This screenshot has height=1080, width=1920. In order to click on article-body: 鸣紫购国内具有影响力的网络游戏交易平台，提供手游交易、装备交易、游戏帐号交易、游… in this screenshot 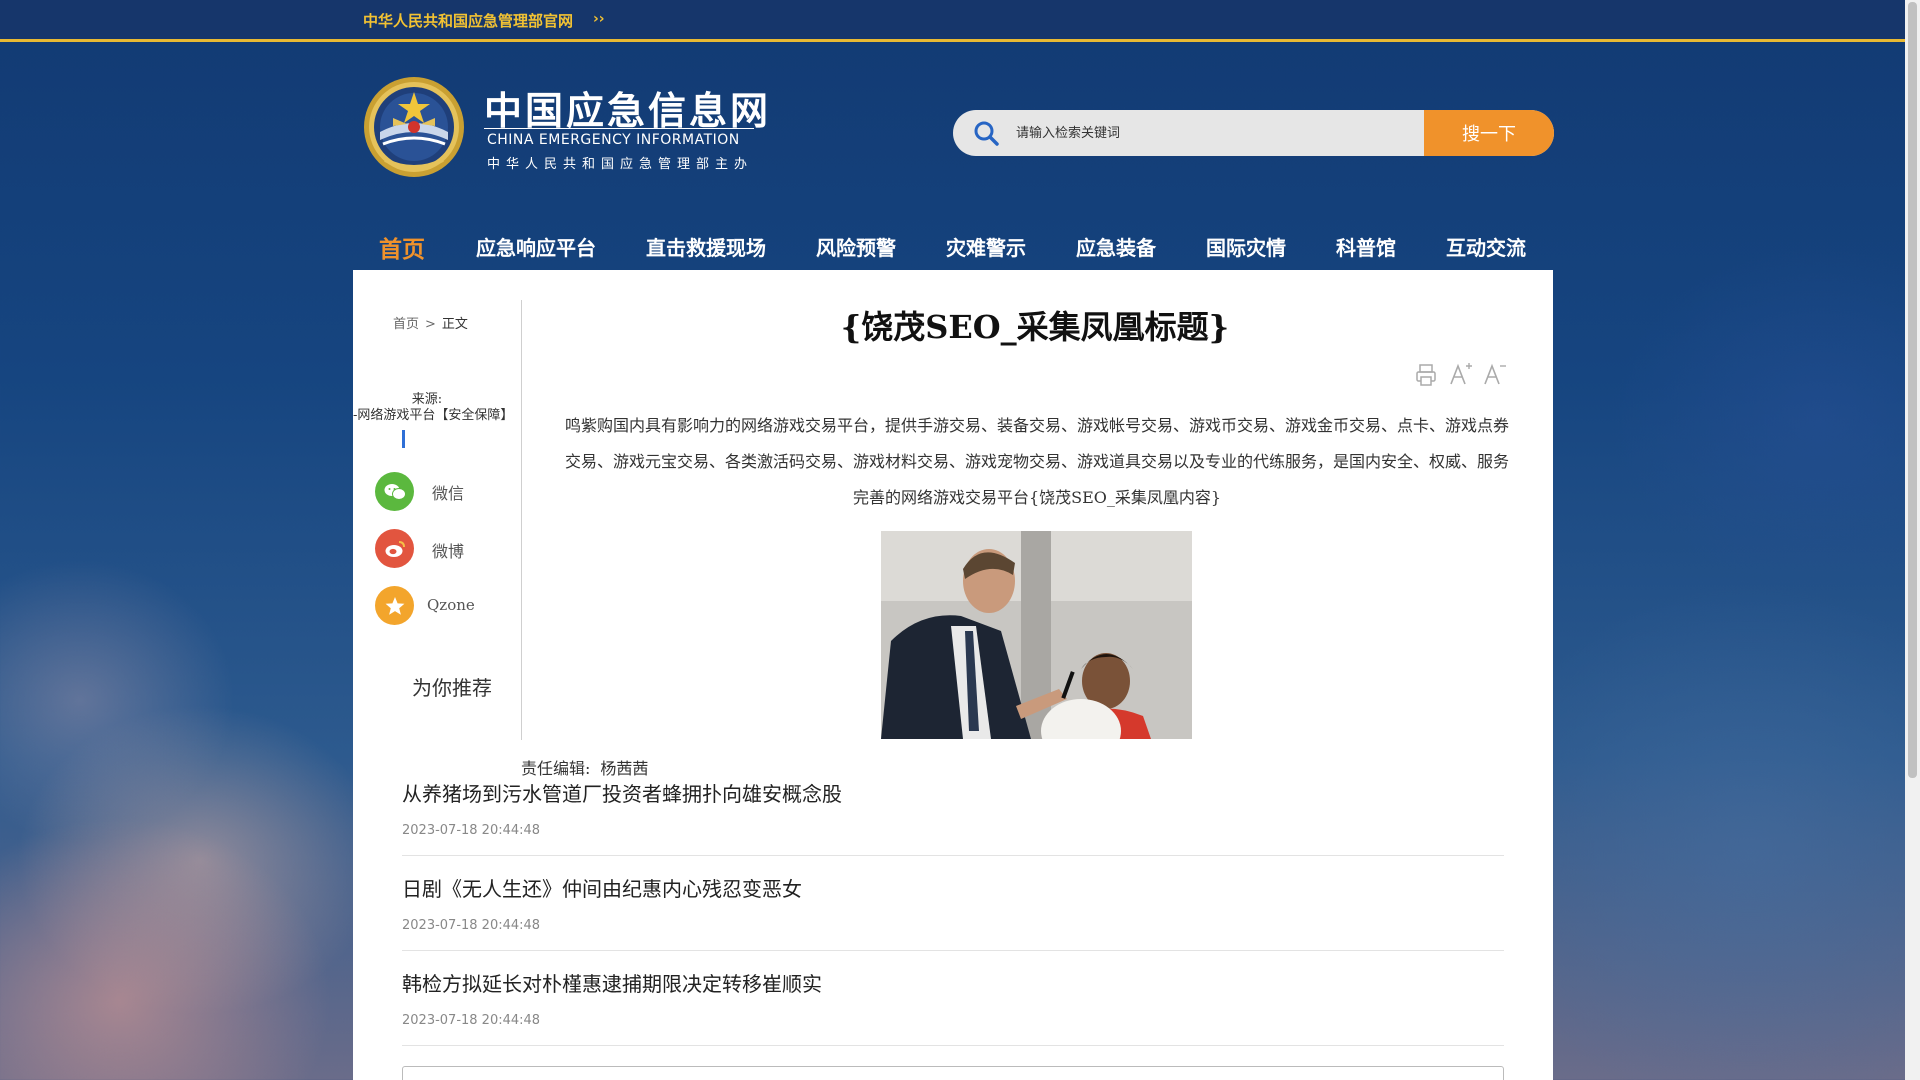, I will do `click(1036, 461)`.